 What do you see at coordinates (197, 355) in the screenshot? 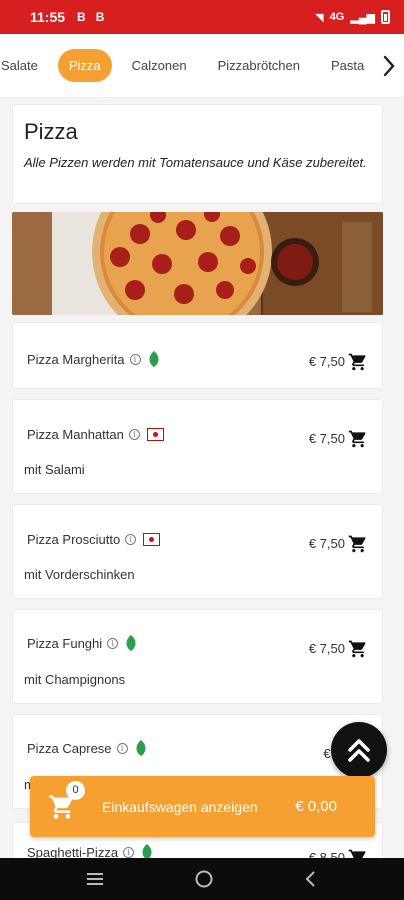
I see `menu-item: Pizza Margherita i € 7,50` at bounding box center [197, 355].